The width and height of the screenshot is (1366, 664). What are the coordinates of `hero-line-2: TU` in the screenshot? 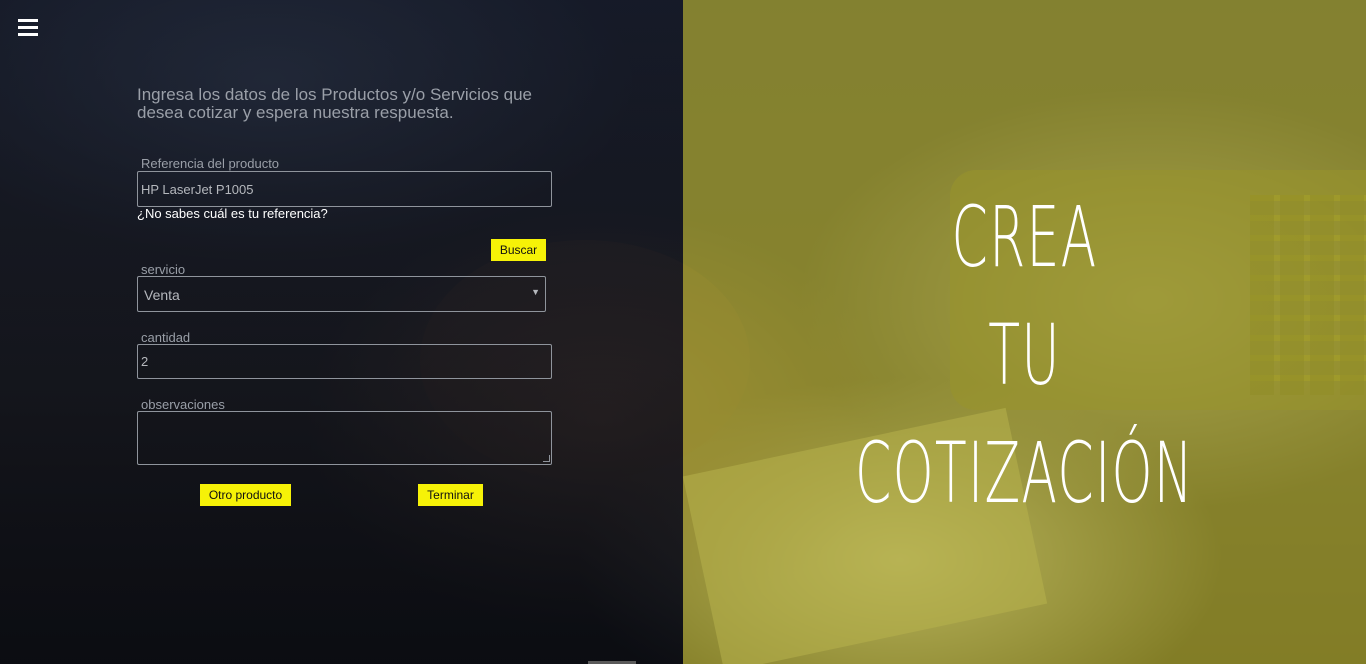 It's located at (1024, 355).